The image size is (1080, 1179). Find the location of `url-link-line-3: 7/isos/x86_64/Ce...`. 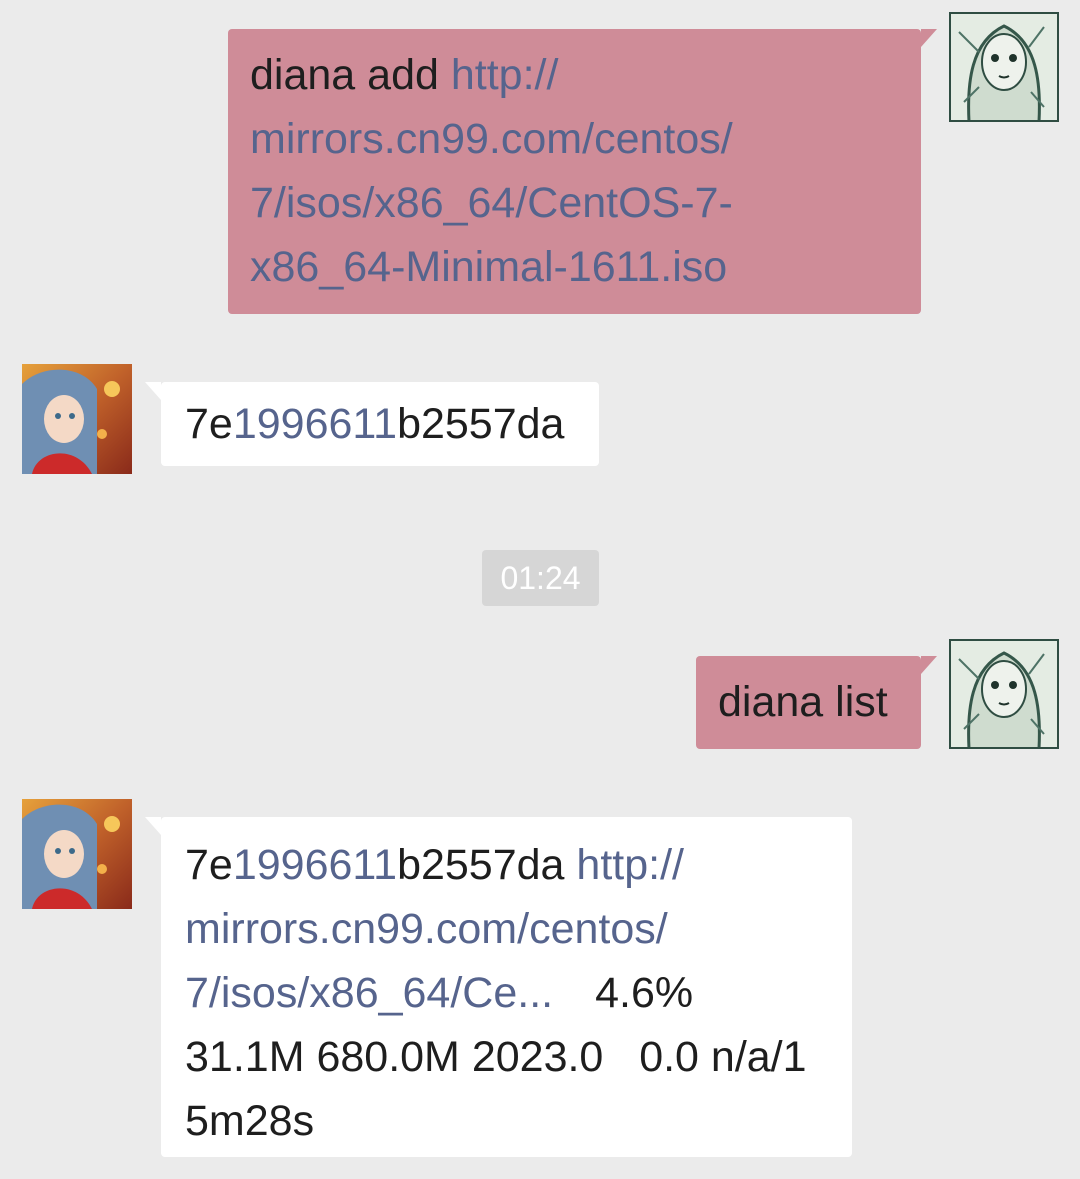

url-link-line-3: 7/isos/x86_64/Ce... is located at coordinates (369, 993).